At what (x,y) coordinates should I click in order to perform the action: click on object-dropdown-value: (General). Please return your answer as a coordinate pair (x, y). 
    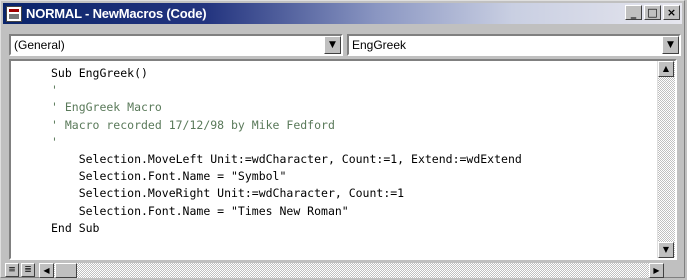
    Looking at the image, I should click on (39, 45).